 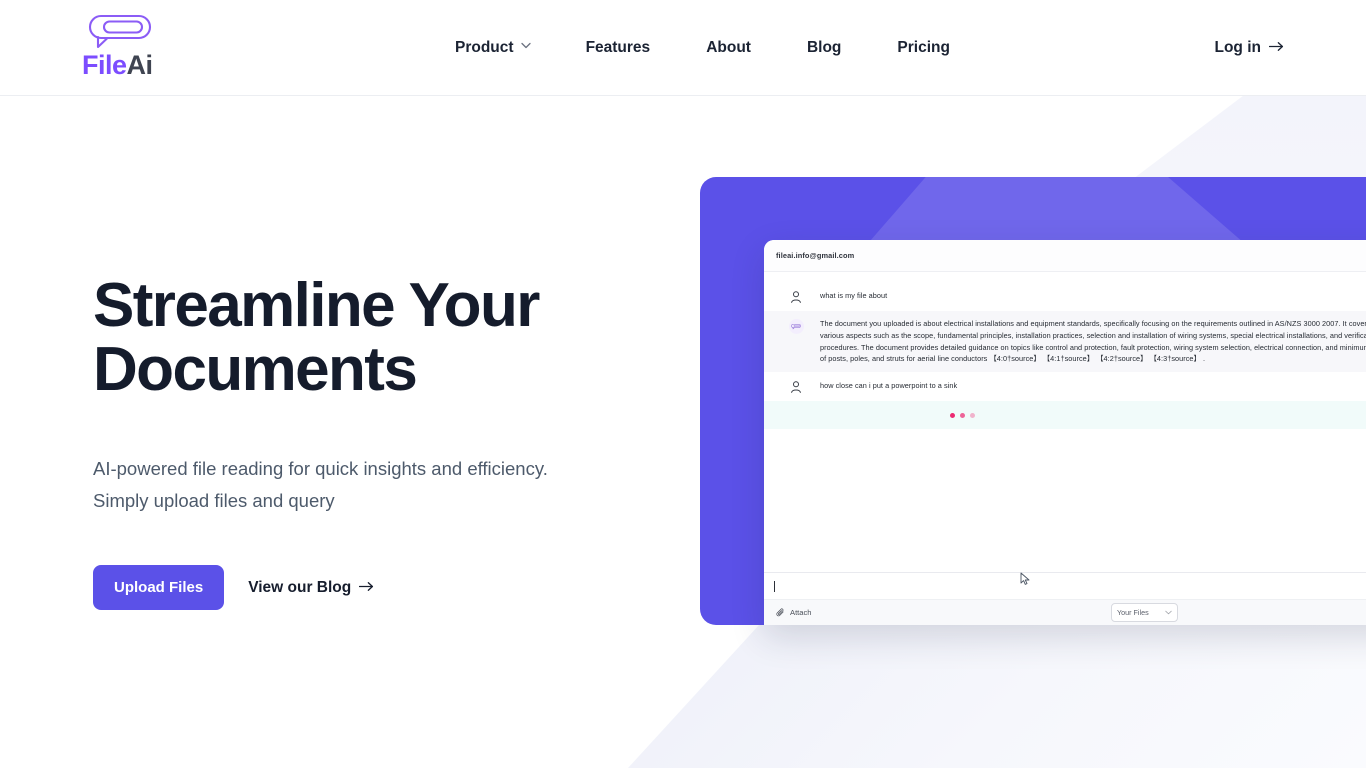 What do you see at coordinates (1238, 47) in the screenshot?
I see `login-label: Log in` at bounding box center [1238, 47].